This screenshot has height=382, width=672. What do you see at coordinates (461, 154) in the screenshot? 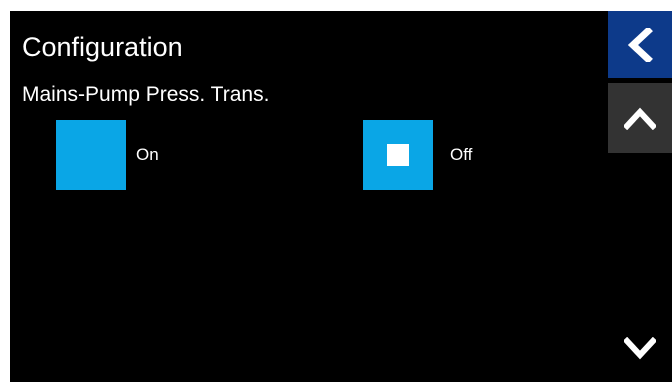
I see `option-off-label: Off` at bounding box center [461, 154].